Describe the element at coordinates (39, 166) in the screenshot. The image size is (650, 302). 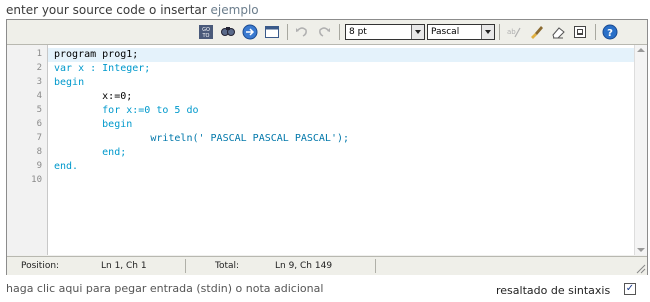
I see `line-number: 9` at that location.